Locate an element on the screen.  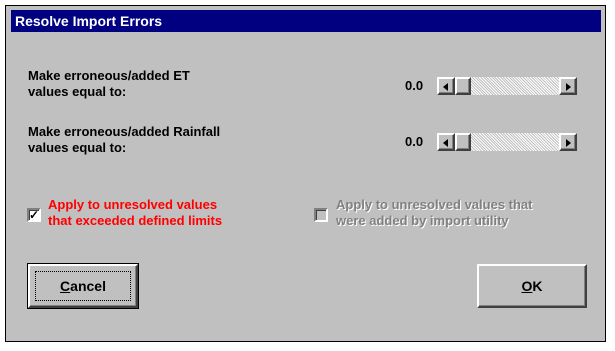
cancel-button: Cancel is located at coordinates (83, 286).